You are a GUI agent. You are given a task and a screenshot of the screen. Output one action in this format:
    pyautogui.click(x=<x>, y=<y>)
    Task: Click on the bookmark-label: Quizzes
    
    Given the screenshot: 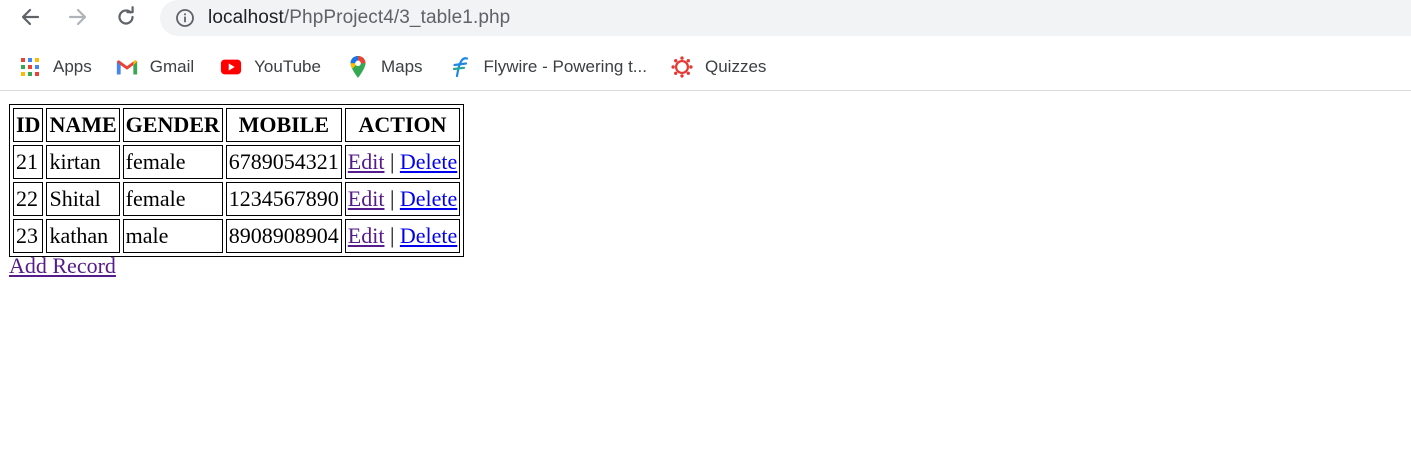 What is the action you would take?
    pyautogui.click(x=735, y=66)
    